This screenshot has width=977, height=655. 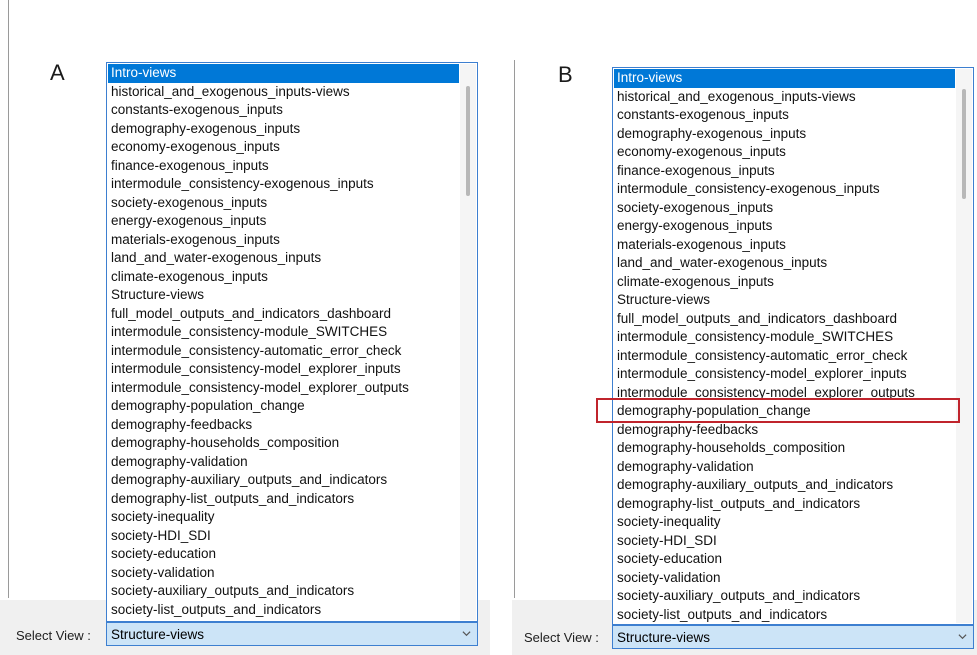 What do you see at coordinates (778, 410) in the screenshot?
I see `highlight-box` at bounding box center [778, 410].